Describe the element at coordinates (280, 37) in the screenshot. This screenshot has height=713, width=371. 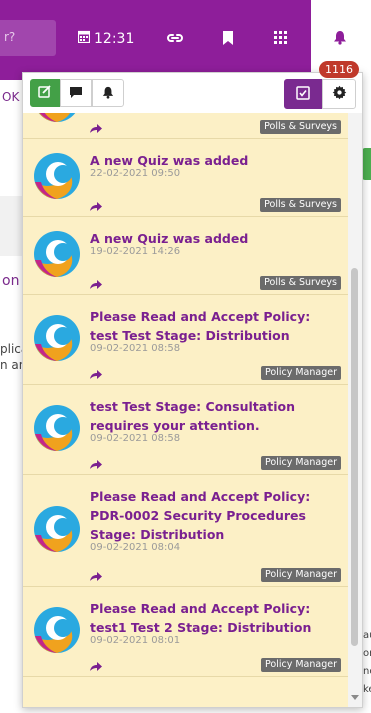
I see `apps-grid-icon` at that location.